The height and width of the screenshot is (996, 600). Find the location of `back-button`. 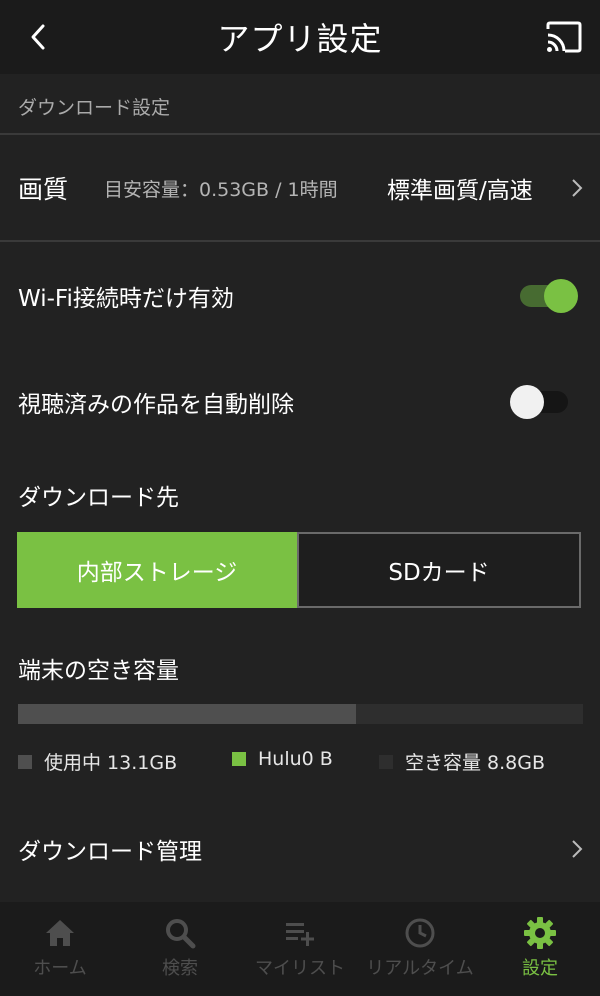

back-button is located at coordinates (38, 37).